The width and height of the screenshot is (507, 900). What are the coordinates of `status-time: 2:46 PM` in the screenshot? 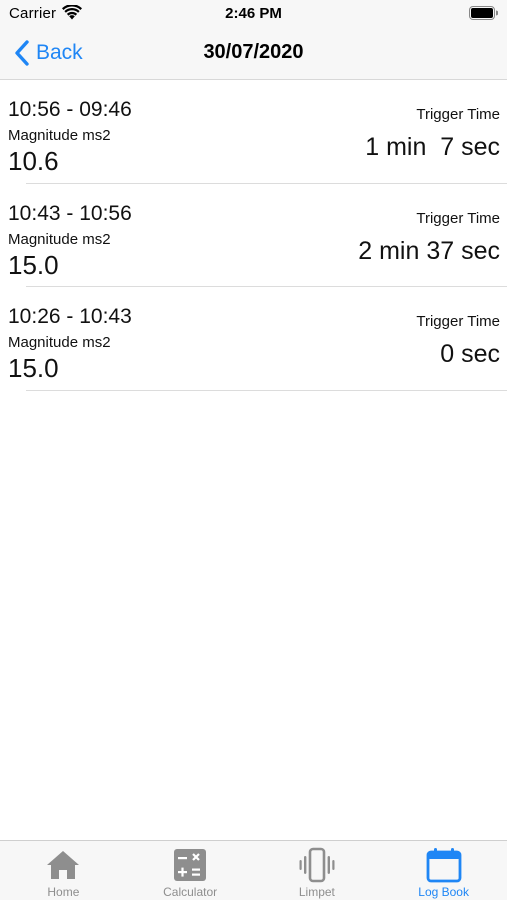 It's located at (253, 13).